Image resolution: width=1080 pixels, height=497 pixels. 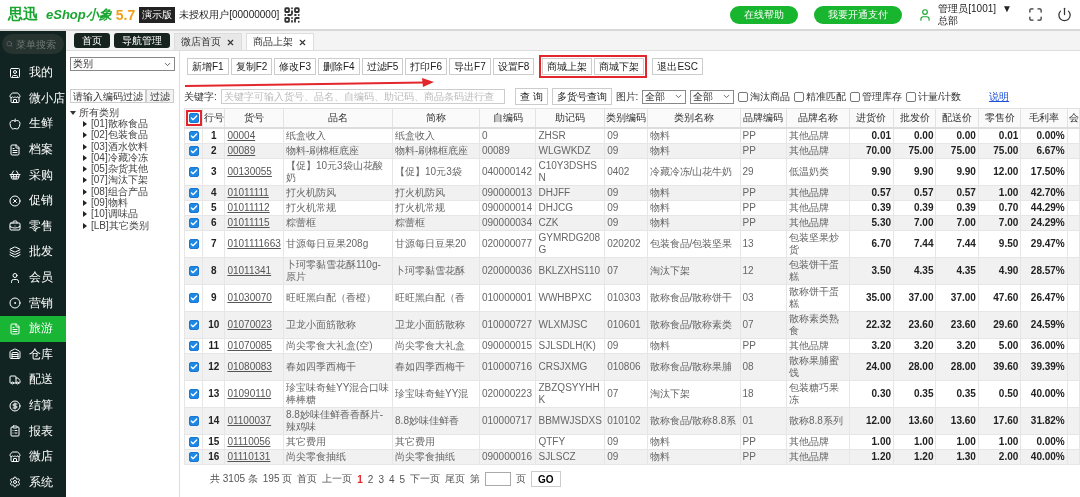 What do you see at coordinates (251, 66) in the screenshot?
I see `toolbar-button: 复制F2` at bounding box center [251, 66].